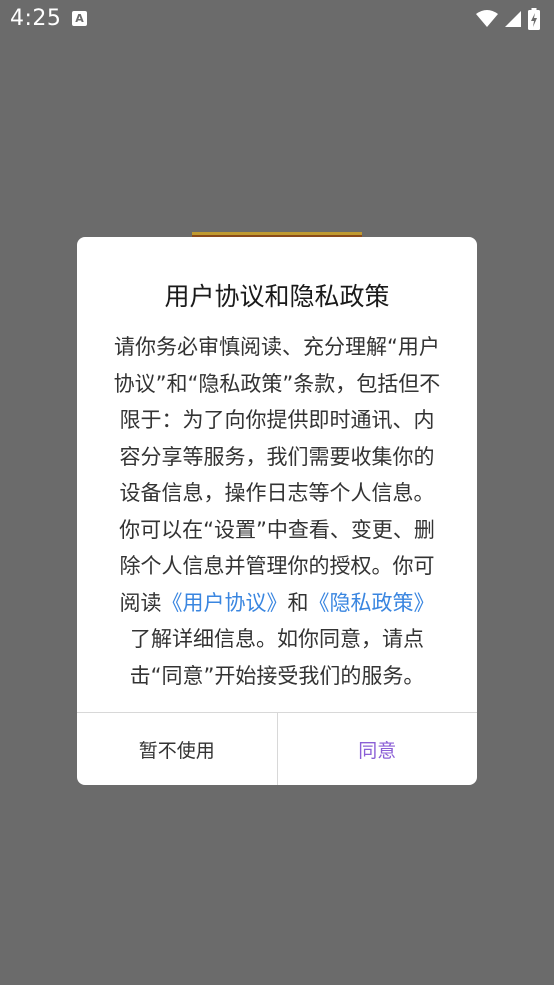 The image size is (554, 985). I want to click on status-bar: 4:25 A, so click(277, 19).